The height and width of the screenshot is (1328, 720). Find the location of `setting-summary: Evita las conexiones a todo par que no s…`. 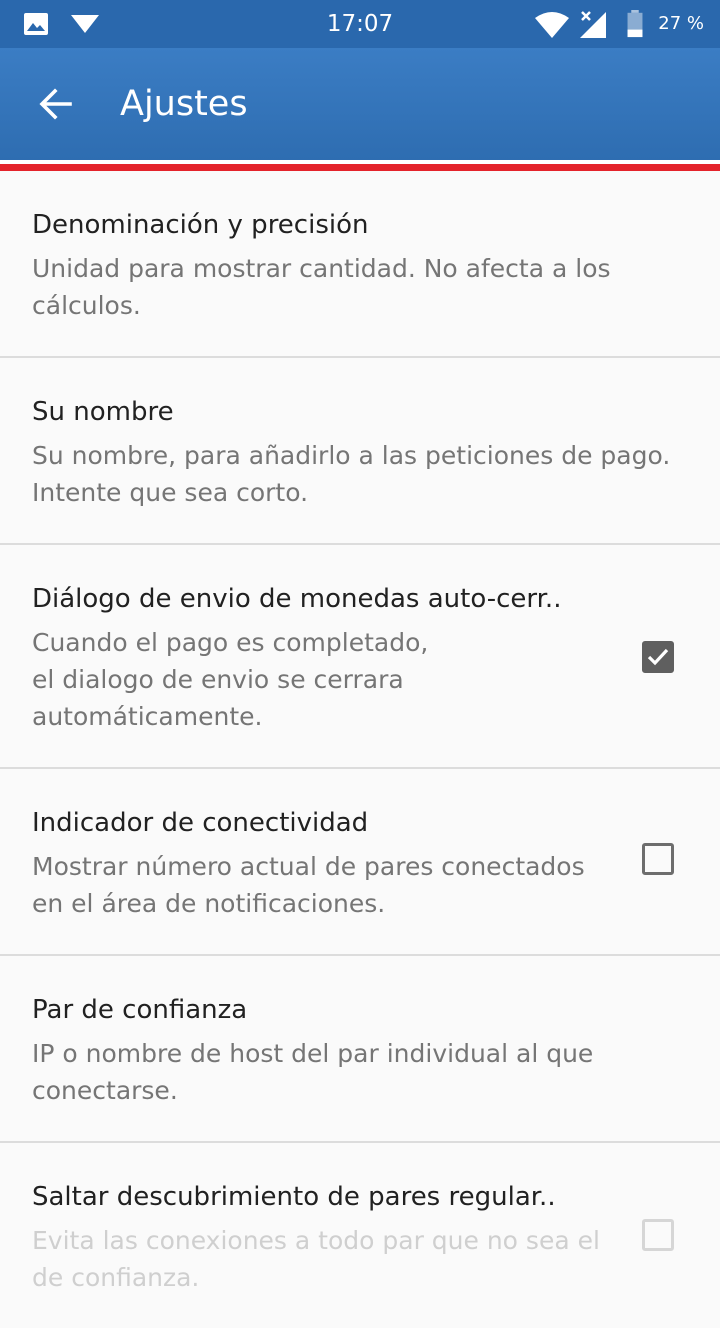

setting-summary: Evita las conexiones a todo par que no s… is located at coordinates (316, 1259).